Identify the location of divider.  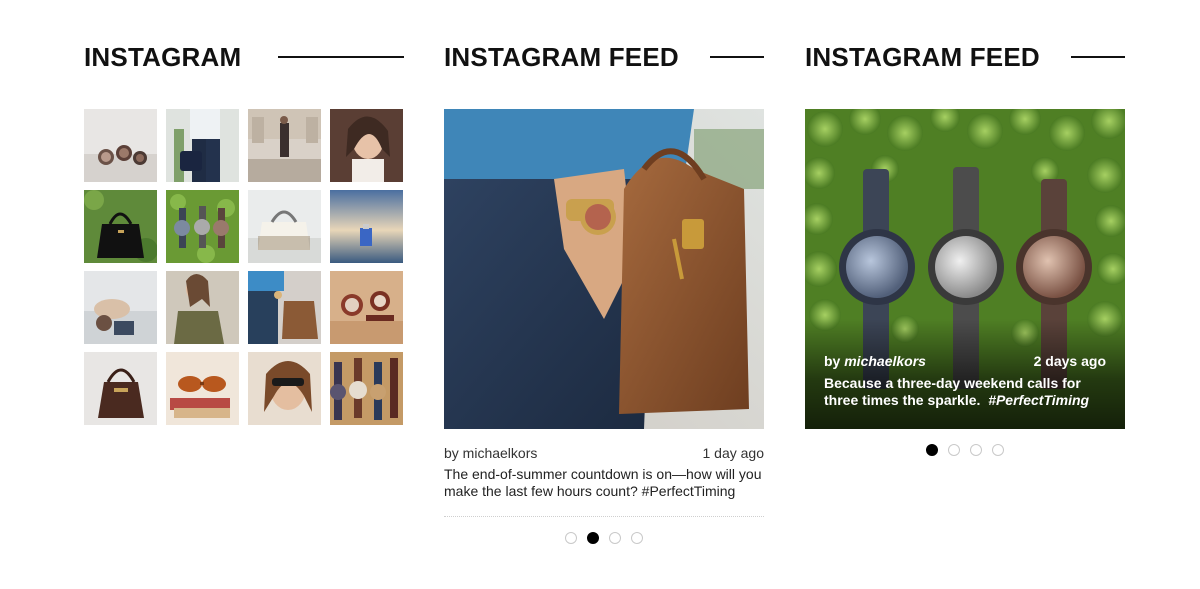
(604, 516).